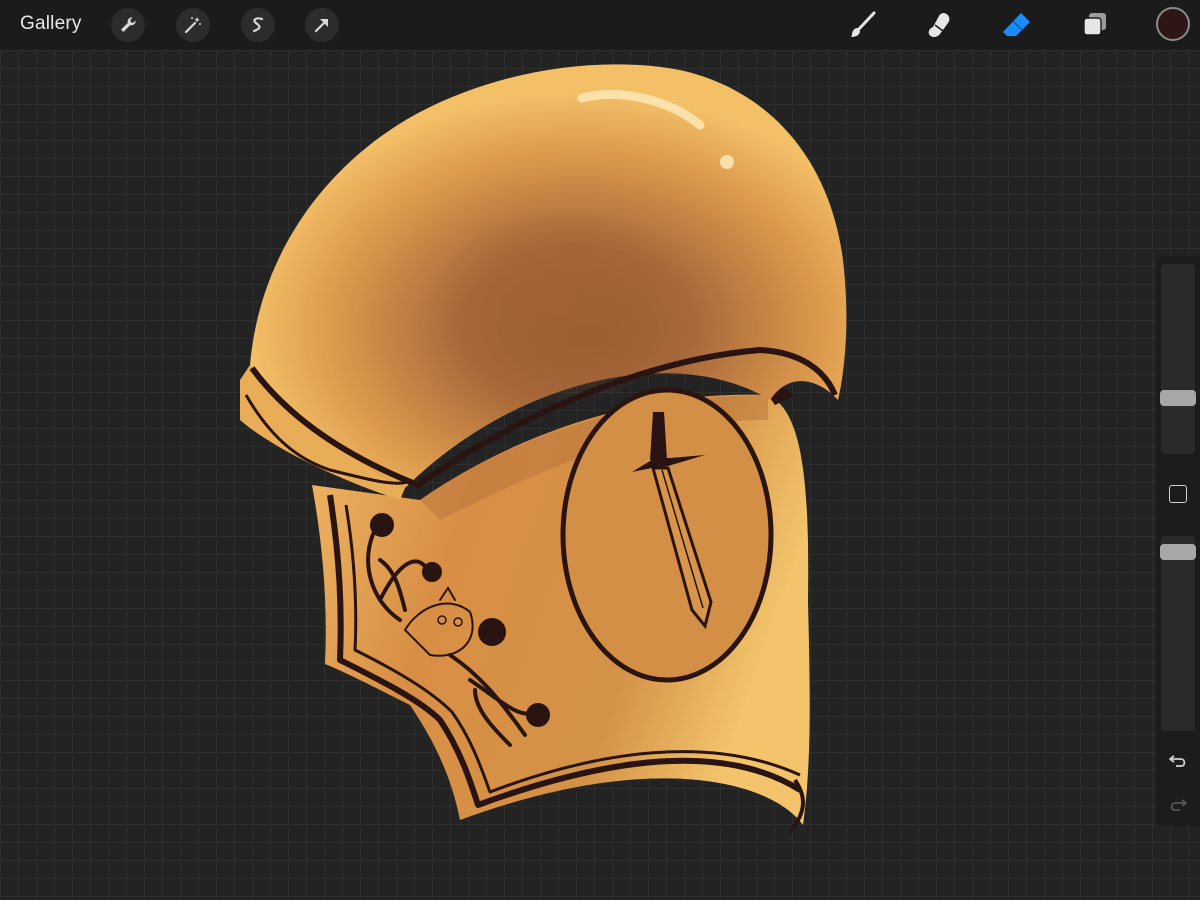 This screenshot has height=900, width=1200. I want to click on redo-arrow-icon, so click(1178, 805).